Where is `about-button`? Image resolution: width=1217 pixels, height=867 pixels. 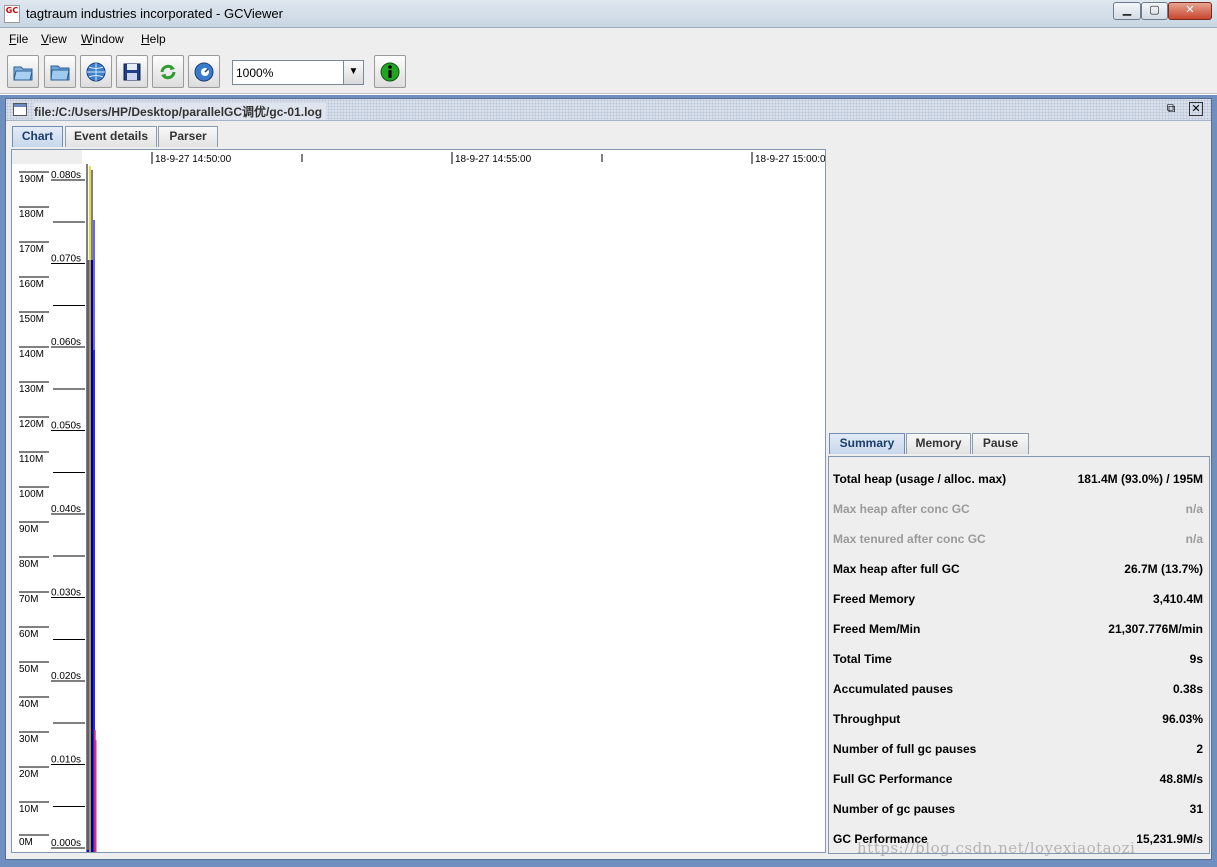 about-button is located at coordinates (390, 71).